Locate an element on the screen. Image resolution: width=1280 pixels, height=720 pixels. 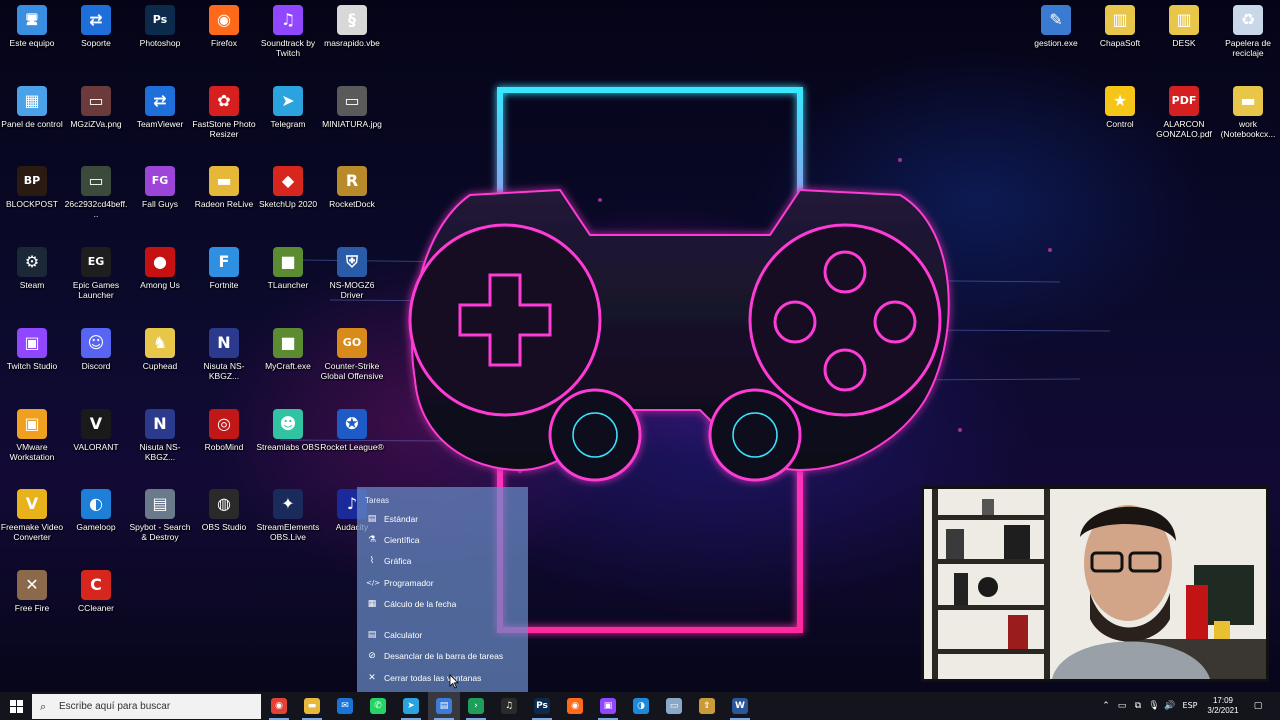
network-icon: ▭ is located at coordinates (1122, 706).